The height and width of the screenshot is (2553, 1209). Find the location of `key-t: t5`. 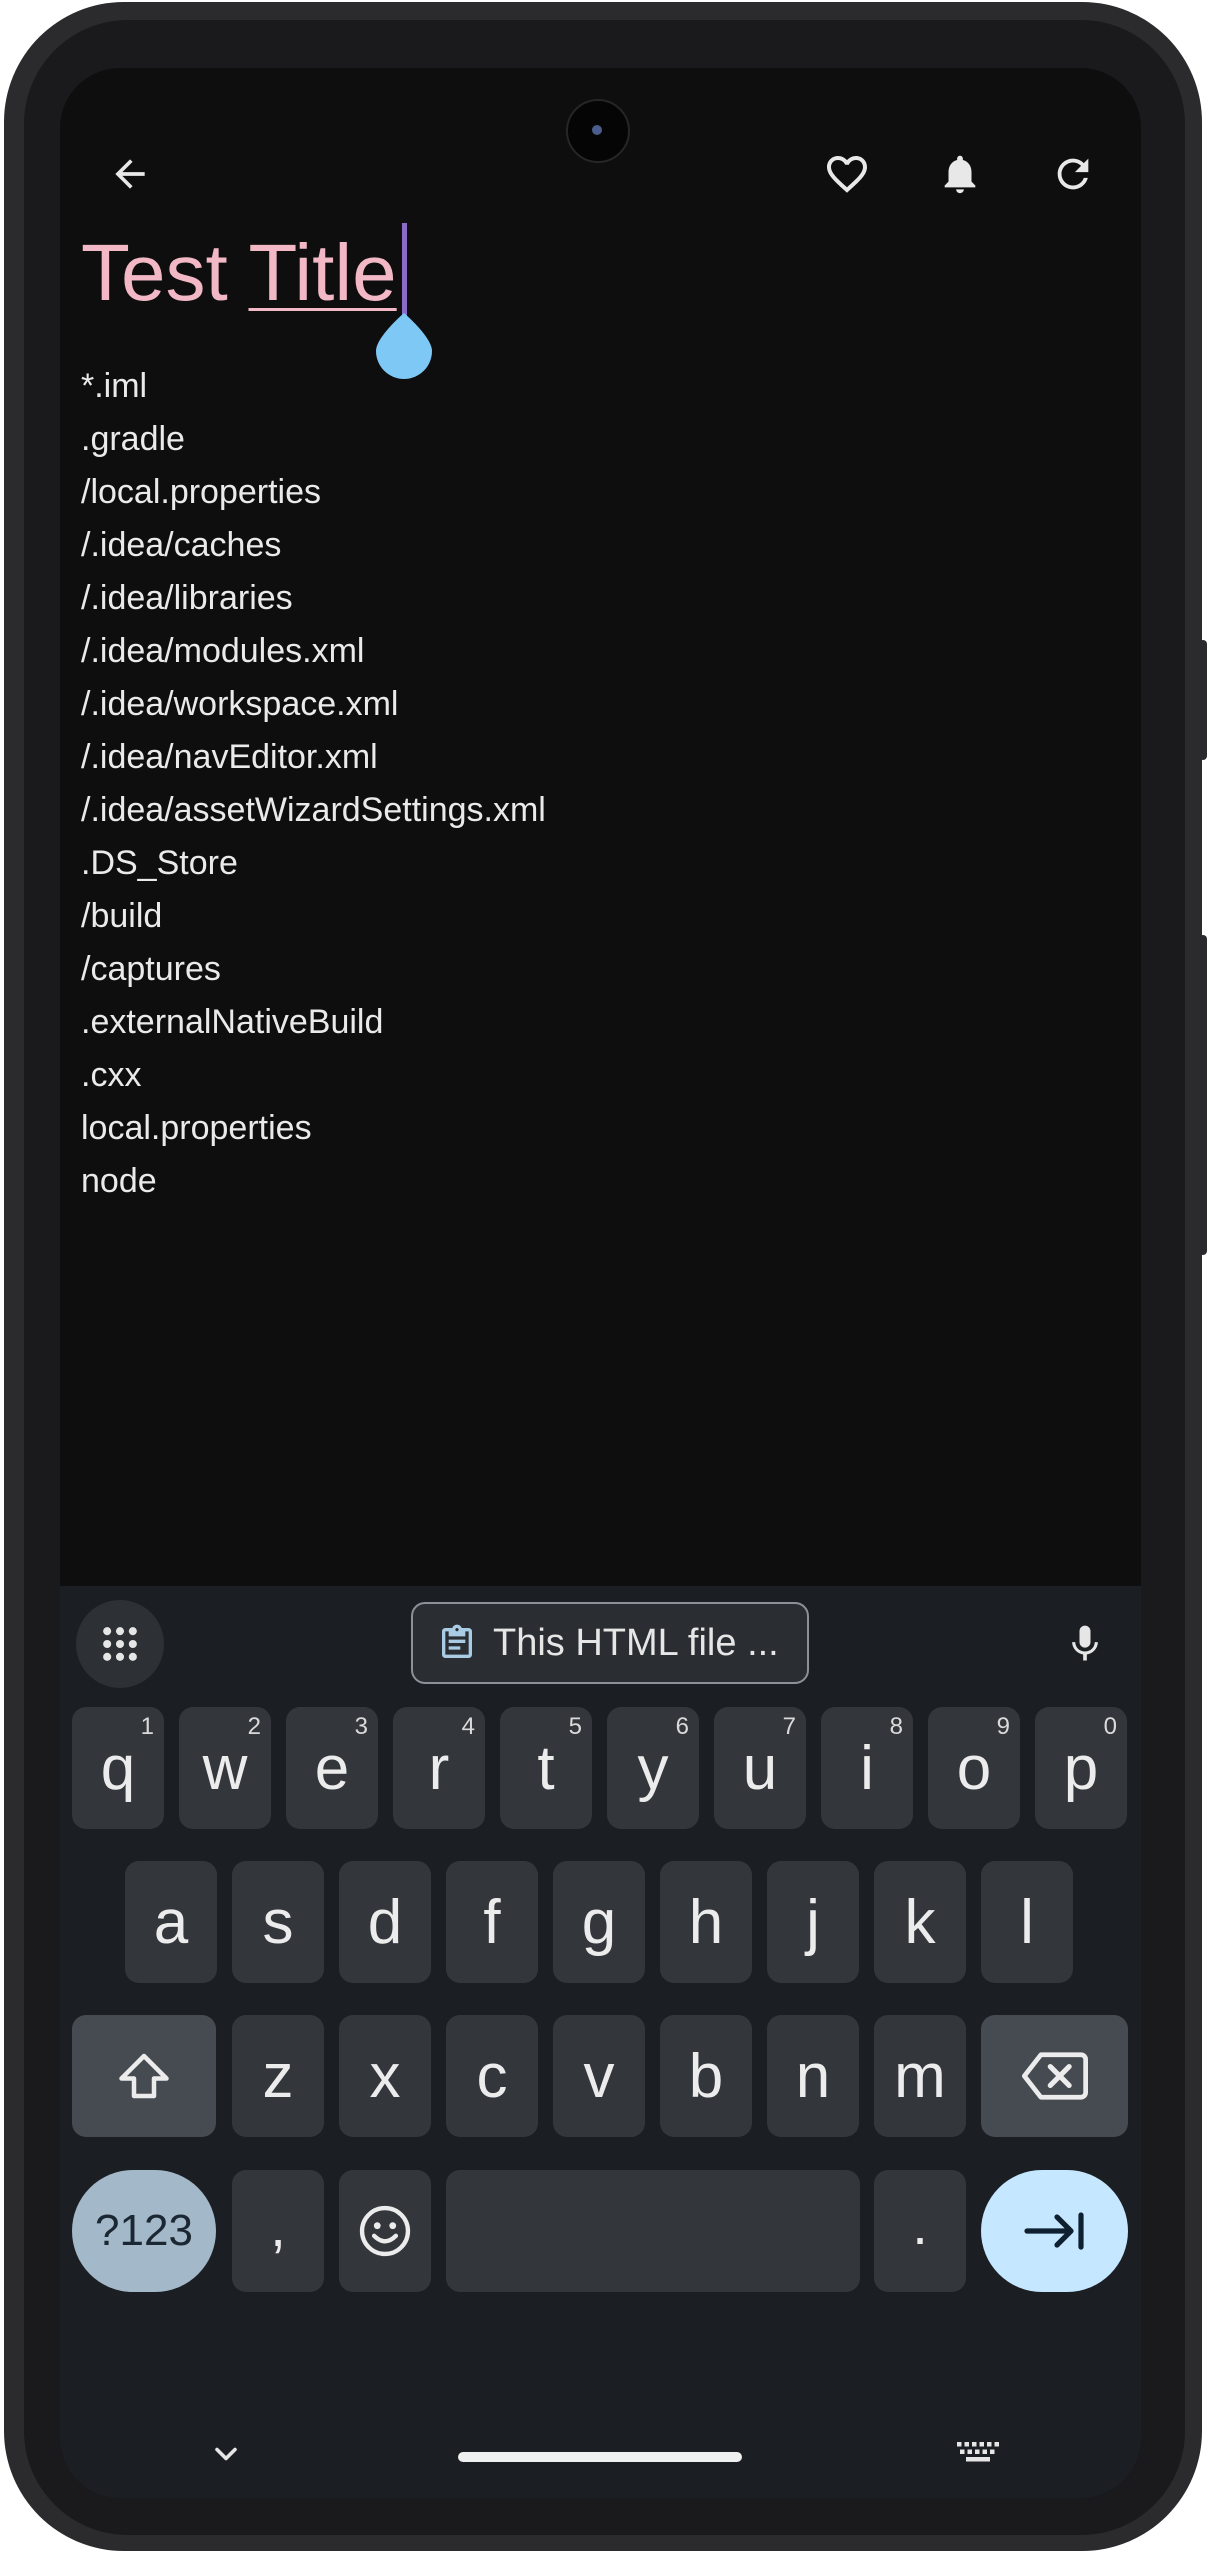

key-t: t5 is located at coordinates (546, 1768).